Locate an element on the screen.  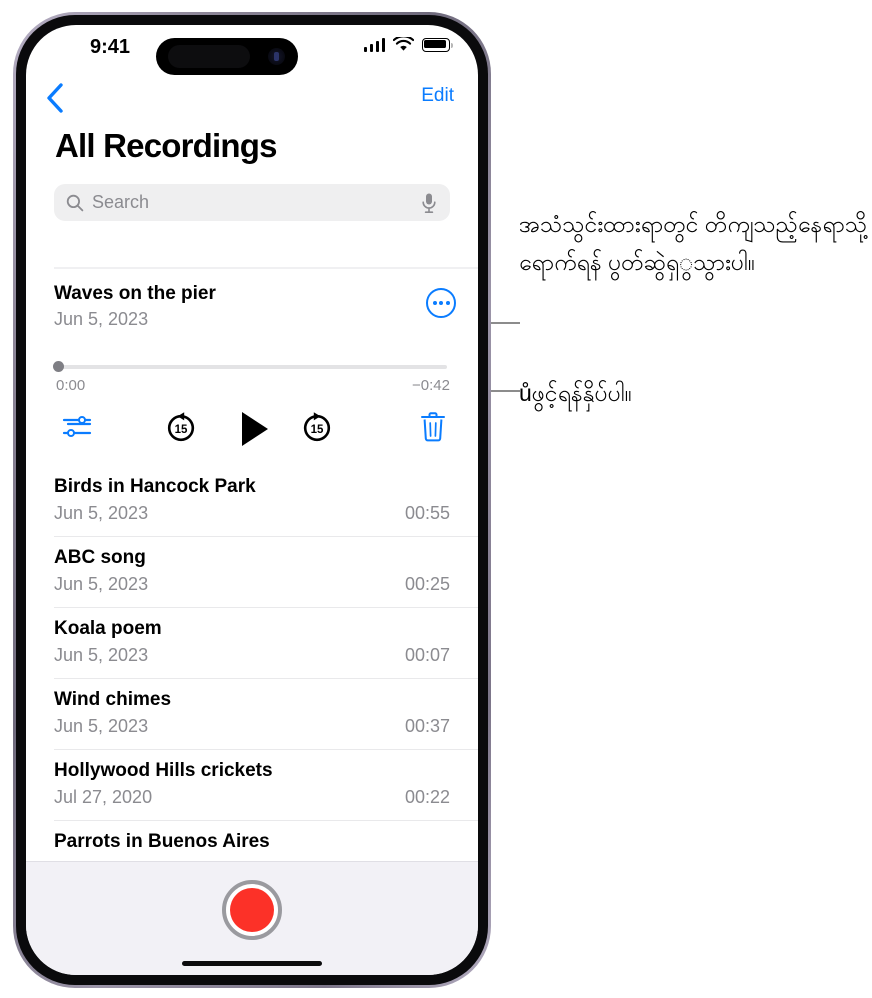
more-options-button is located at coordinates (441, 303).